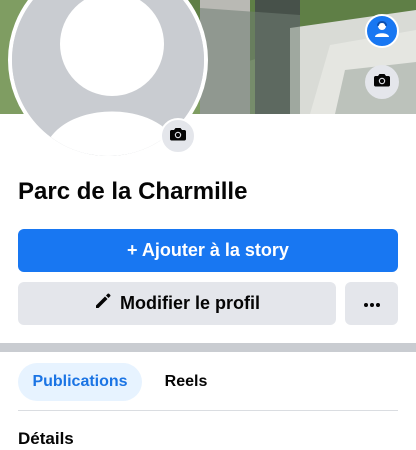 This screenshot has width=416, height=450. I want to click on add-to-story-button: + Ajouter à la story, so click(208, 250).